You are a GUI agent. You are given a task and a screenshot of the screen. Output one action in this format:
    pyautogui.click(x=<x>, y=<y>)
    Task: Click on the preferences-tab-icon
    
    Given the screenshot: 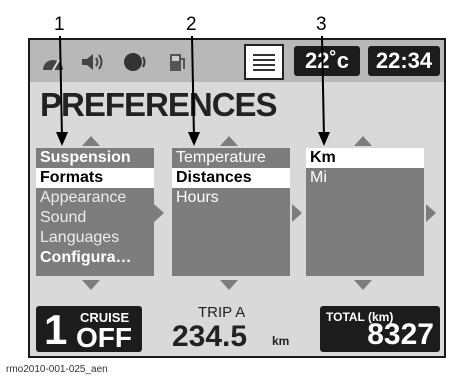 What is the action you would take?
    pyautogui.click(x=264, y=62)
    